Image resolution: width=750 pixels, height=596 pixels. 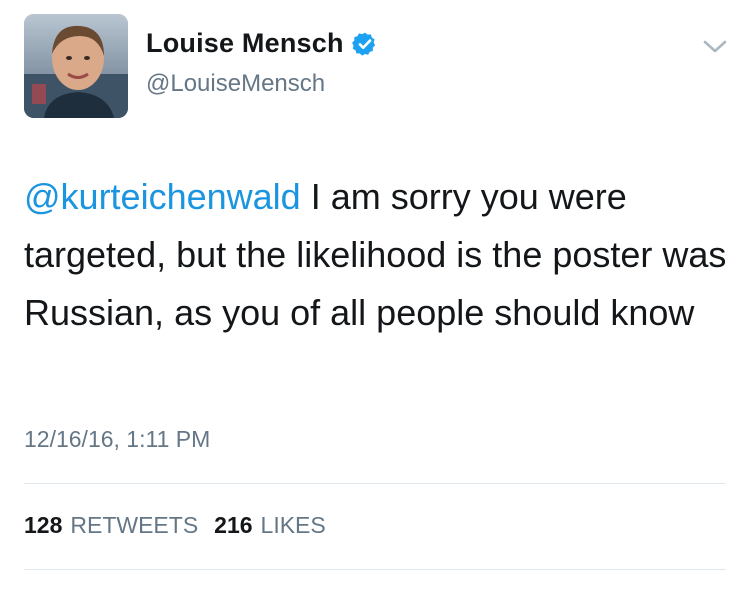 What do you see at coordinates (134, 525) in the screenshot?
I see `retweets-label: RETWEETS` at bounding box center [134, 525].